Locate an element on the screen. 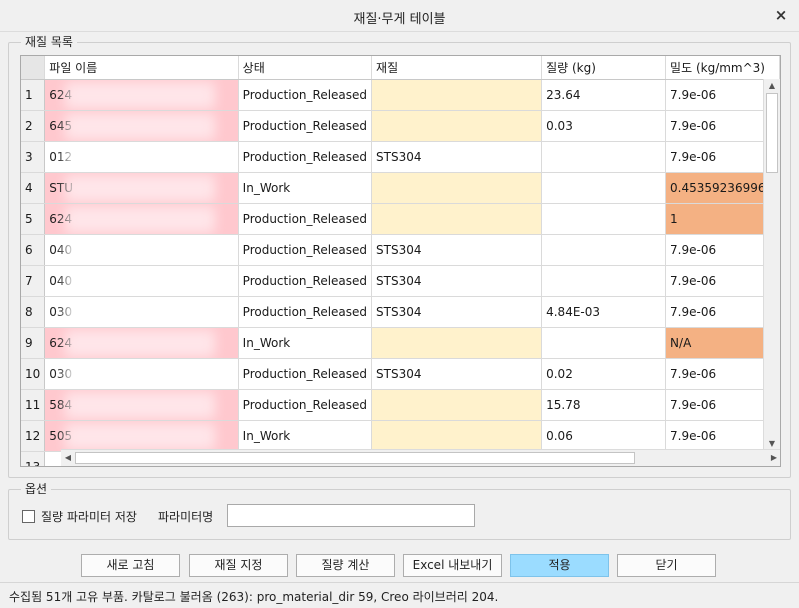 This screenshot has height=608, width=799. horizontal-scrollbar: ◀ ▶ is located at coordinates (420, 457).